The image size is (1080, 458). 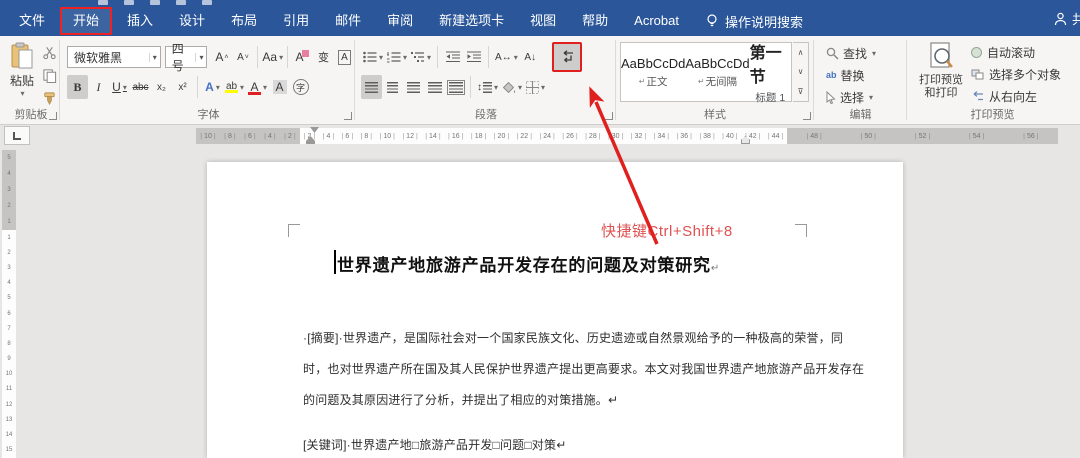 What do you see at coordinates (231, 91) in the screenshot?
I see `highlight-swatch` at bounding box center [231, 91].